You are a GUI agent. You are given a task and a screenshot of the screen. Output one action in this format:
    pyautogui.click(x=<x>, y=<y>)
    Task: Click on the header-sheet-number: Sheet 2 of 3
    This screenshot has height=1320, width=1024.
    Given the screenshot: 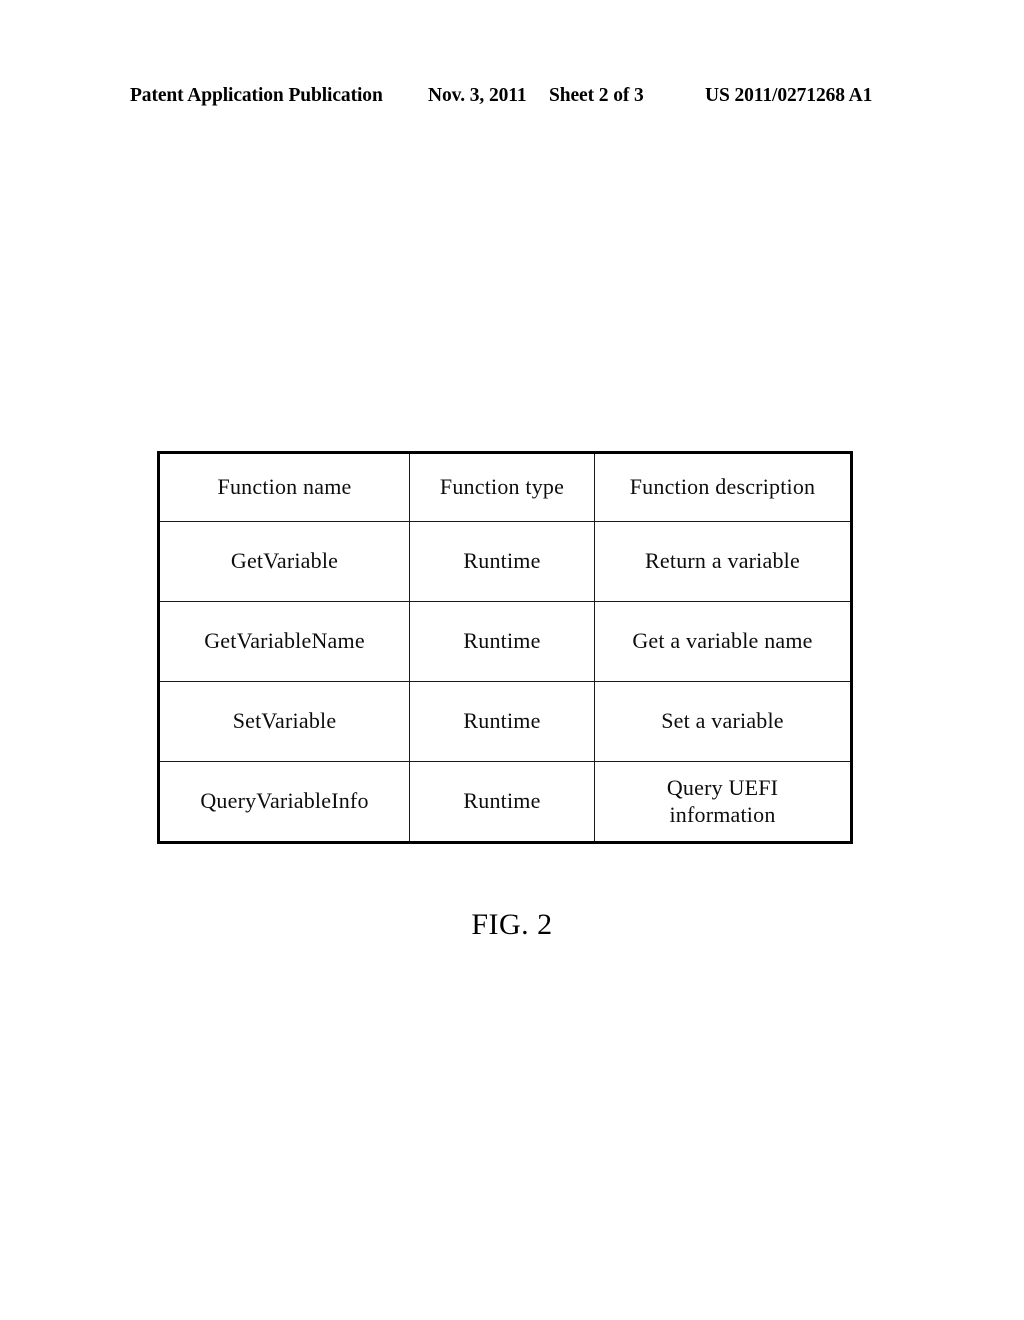 What is the action you would take?
    pyautogui.click(x=596, y=95)
    